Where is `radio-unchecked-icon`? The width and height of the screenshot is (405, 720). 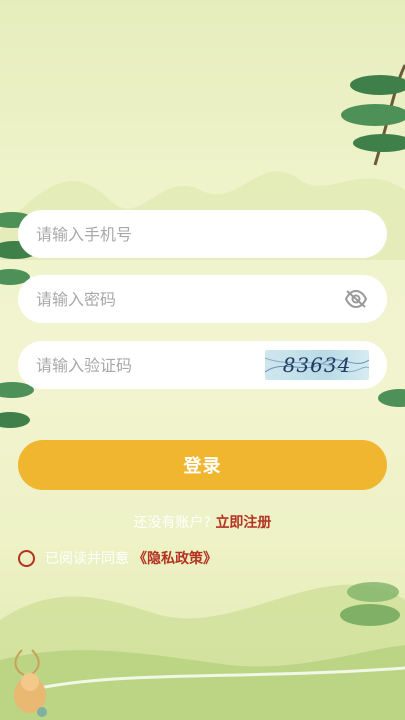 radio-unchecked-icon is located at coordinates (26, 558).